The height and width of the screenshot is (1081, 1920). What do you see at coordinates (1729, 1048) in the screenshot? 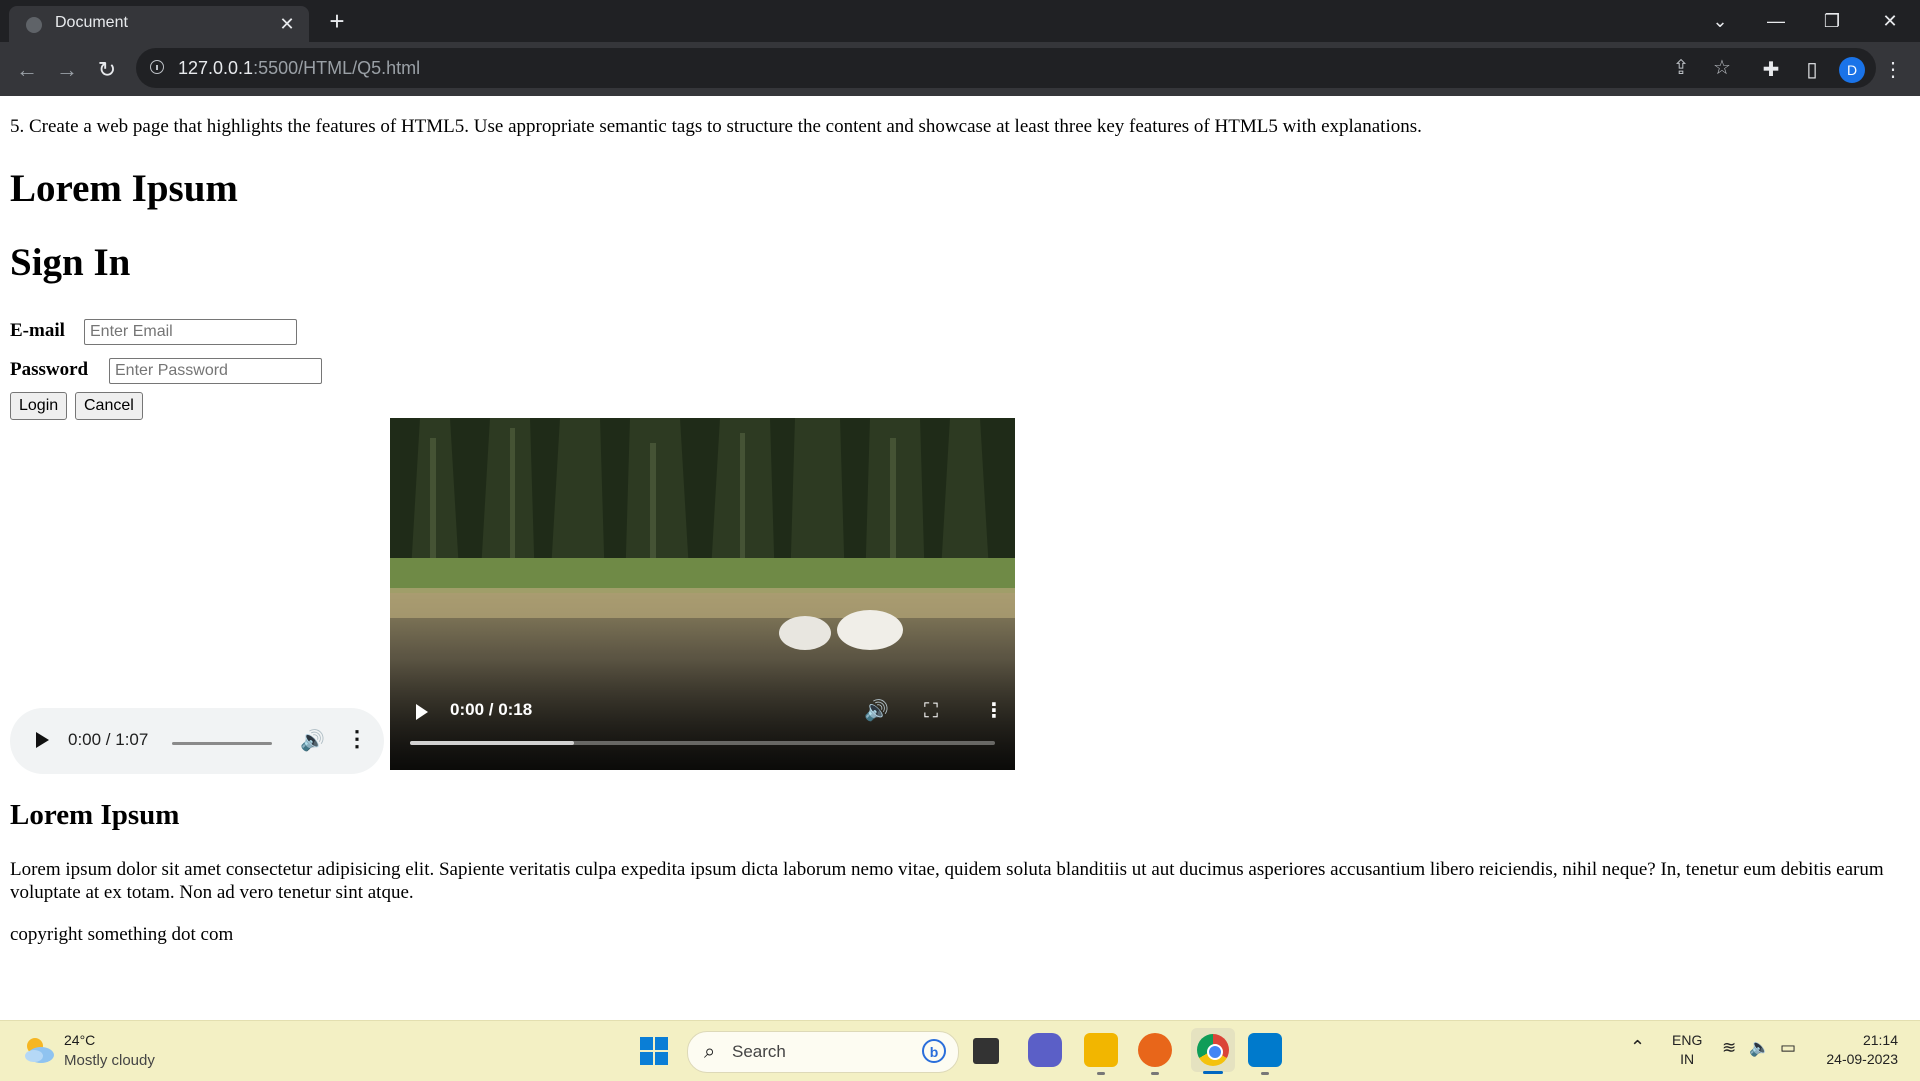
I see `wifi-icon: ≋` at bounding box center [1729, 1048].